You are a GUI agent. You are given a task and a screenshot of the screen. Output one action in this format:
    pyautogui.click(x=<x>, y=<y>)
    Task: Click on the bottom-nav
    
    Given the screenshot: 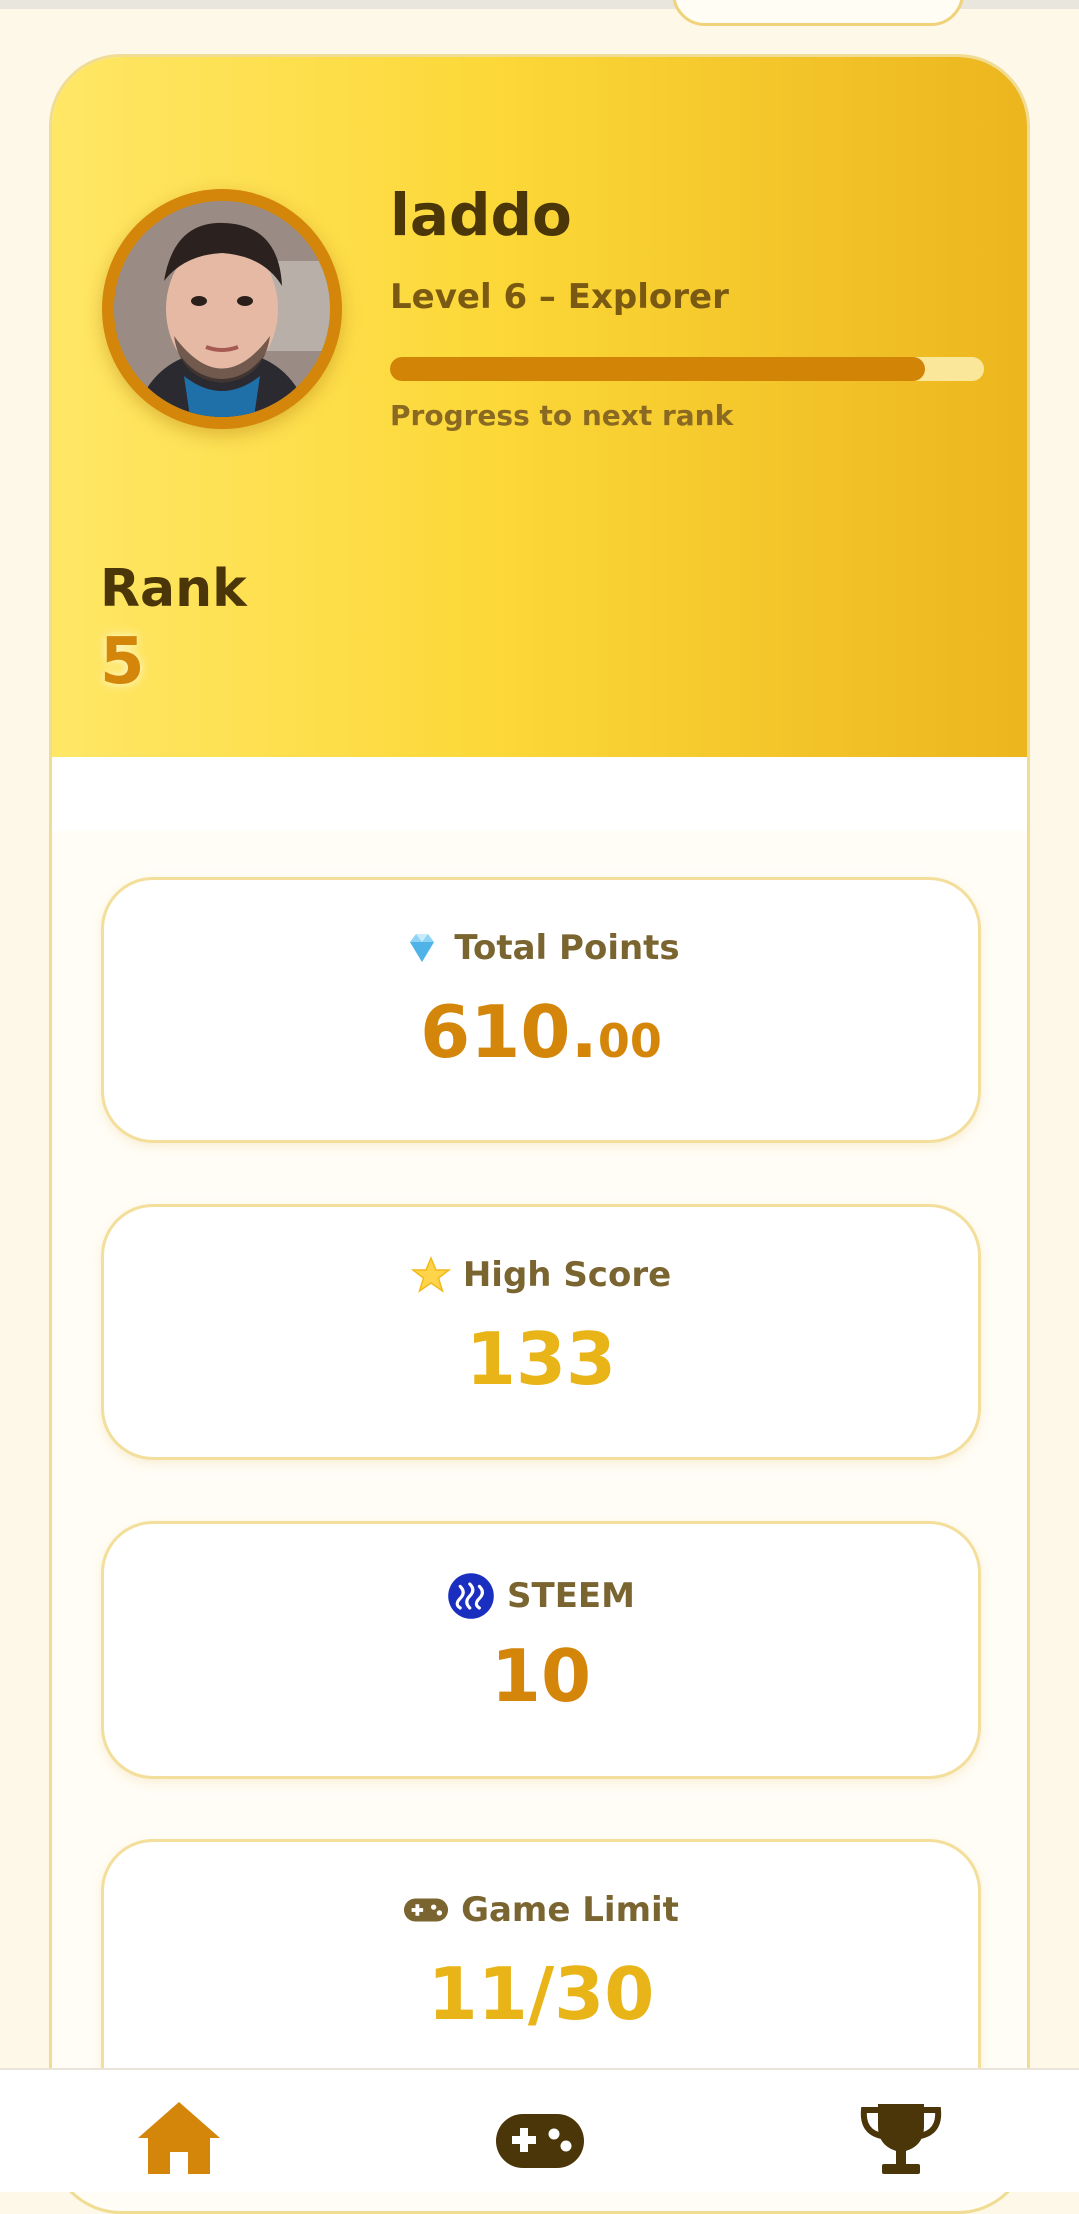 What is the action you would take?
    pyautogui.click(x=539, y=2130)
    